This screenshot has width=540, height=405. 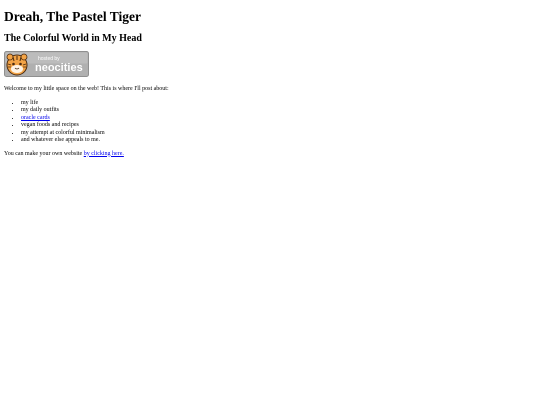 What do you see at coordinates (104, 154) in the screenshot?
I see `make-website-link: by clicking here.` at bounding box center [104, 154].